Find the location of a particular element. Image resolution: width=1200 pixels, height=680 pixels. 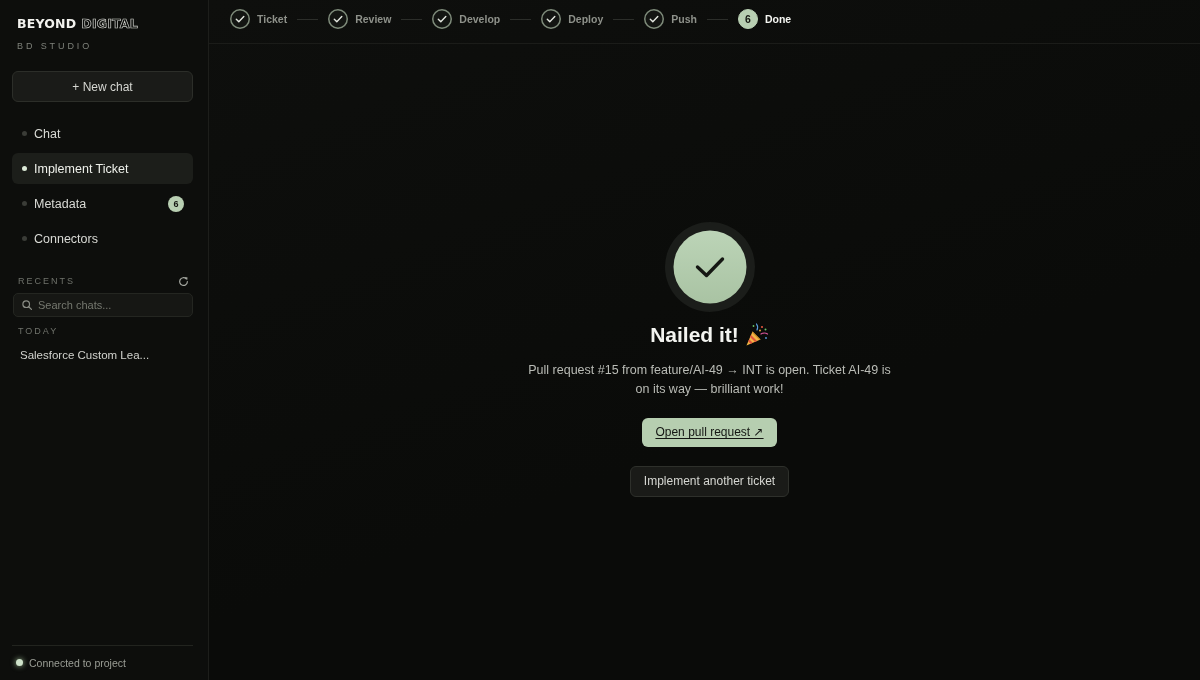

nav-item: Chat is located at coordinates (102, 133).